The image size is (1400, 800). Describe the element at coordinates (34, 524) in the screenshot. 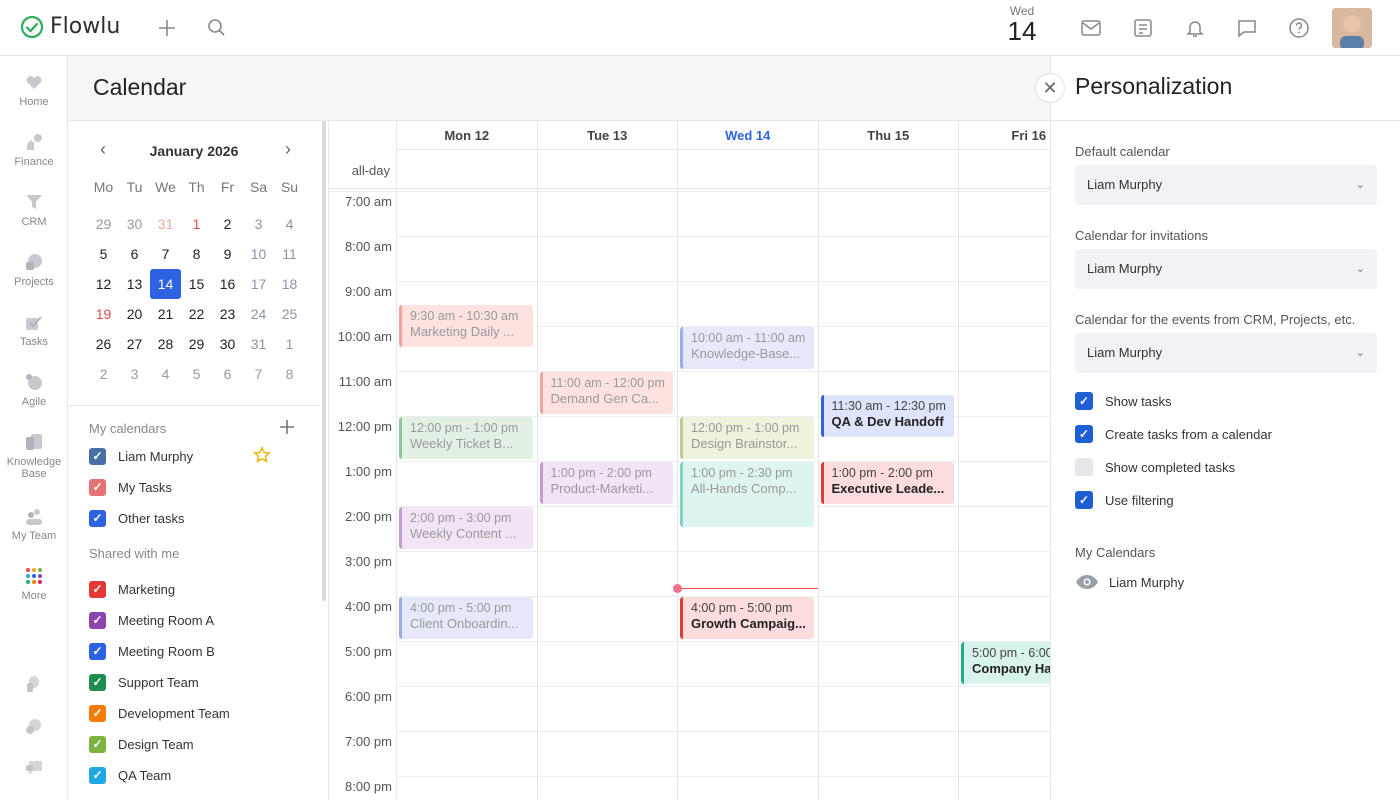

I see `nav-my-team: My Team` at that location.